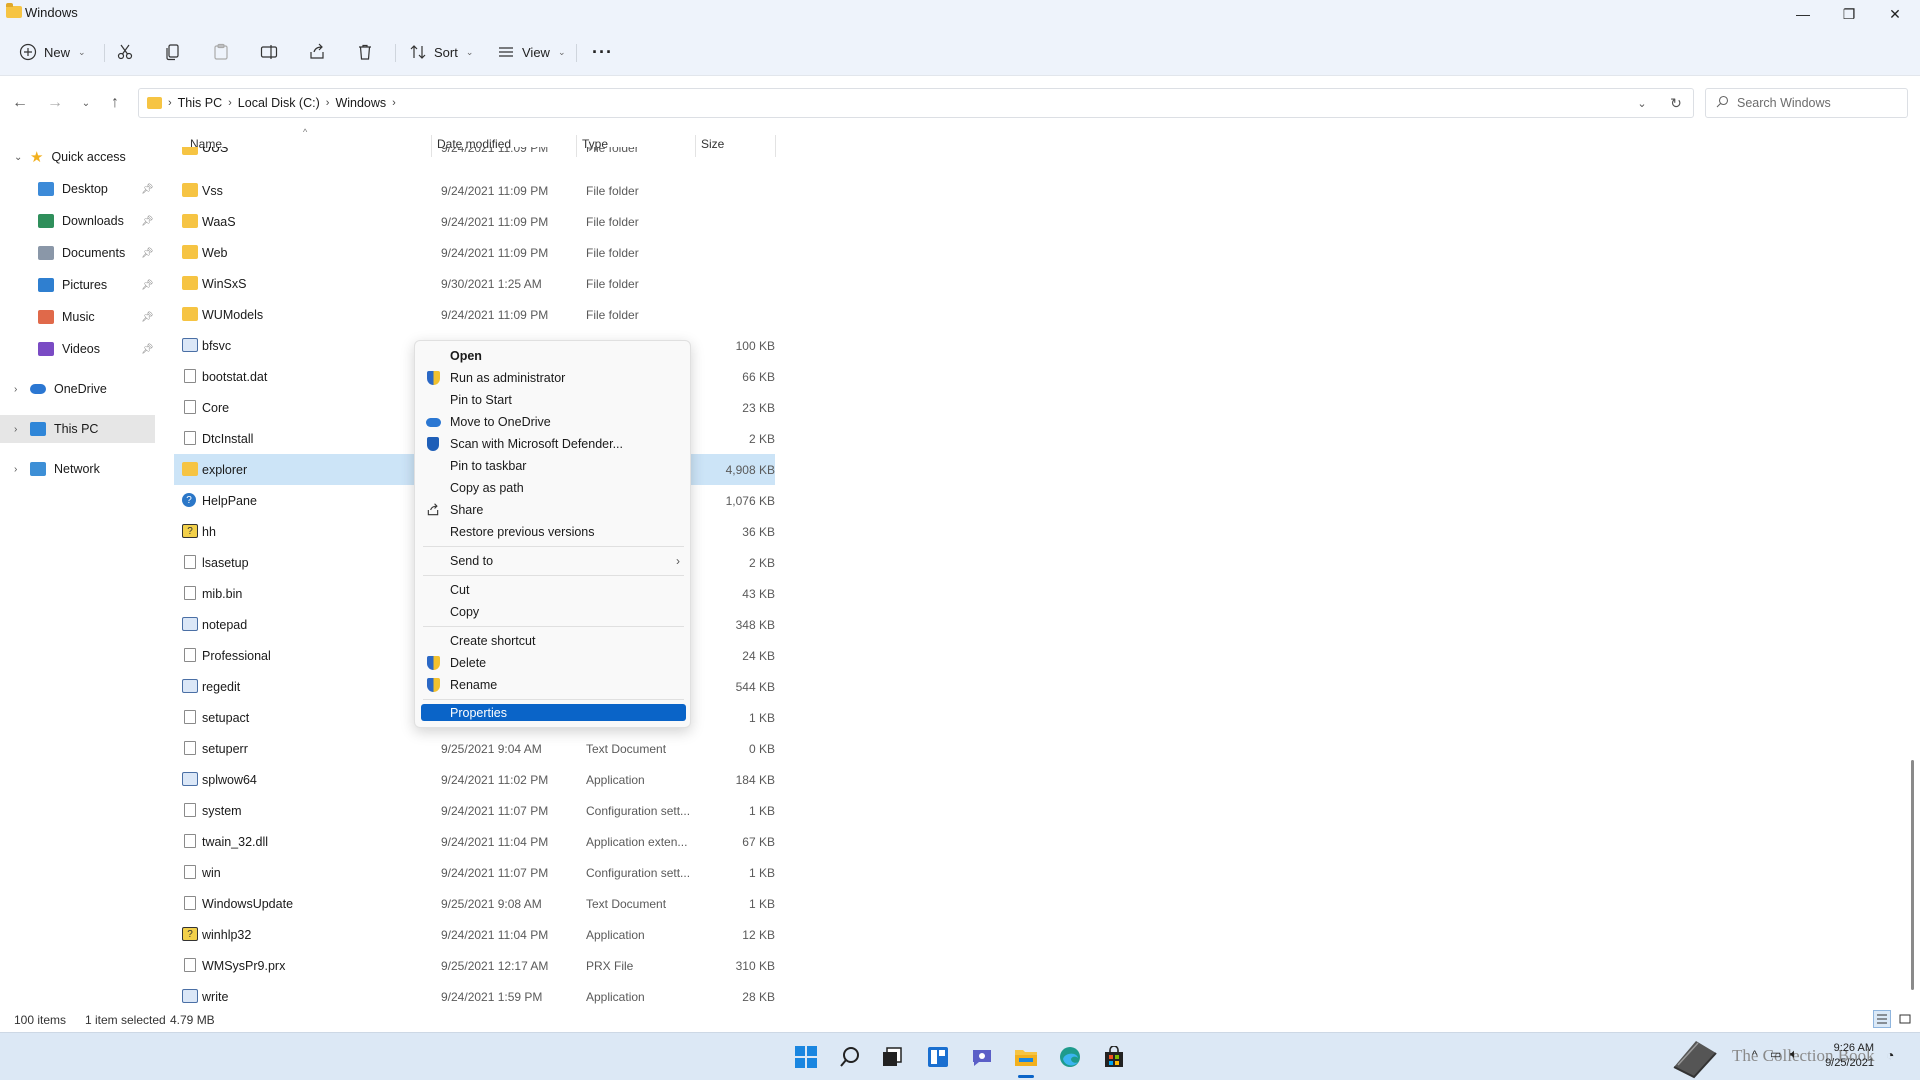  What do you see at coordinates (602, 52) in the screenshot?
I see `more-options-button: ···` at bounding box center [602, 52].